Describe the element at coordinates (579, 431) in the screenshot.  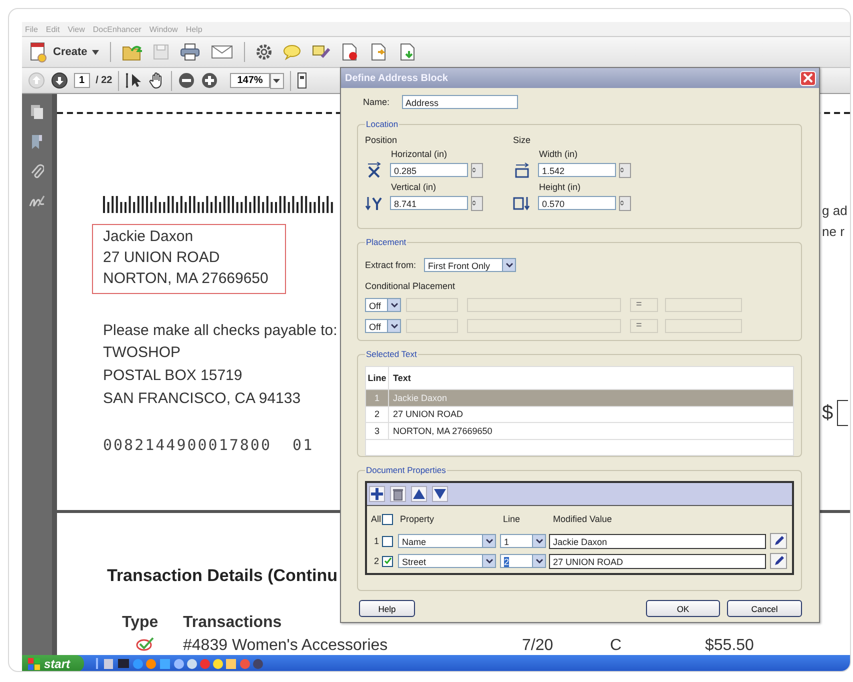
I see `table-row: 3 NORTON, MA 27669650` at that location.